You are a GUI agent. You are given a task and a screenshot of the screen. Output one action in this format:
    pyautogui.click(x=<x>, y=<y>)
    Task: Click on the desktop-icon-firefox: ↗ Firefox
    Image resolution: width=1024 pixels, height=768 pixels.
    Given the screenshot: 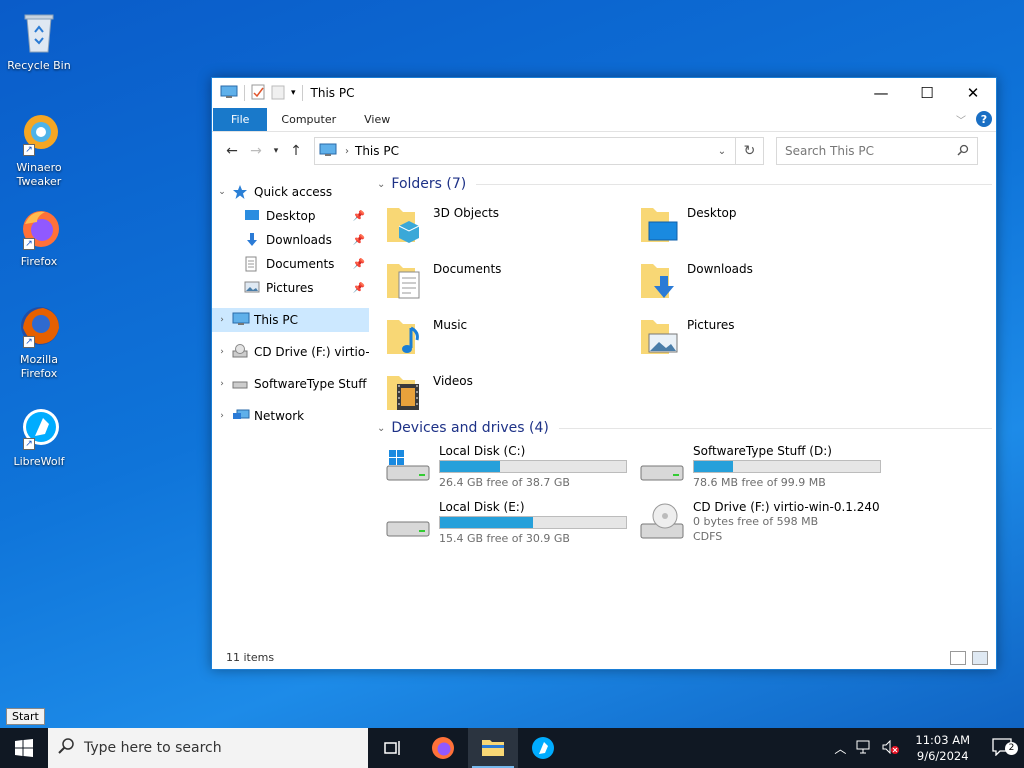 What is the action you would take?
    pyautogui.click(x=39, y=236)
    